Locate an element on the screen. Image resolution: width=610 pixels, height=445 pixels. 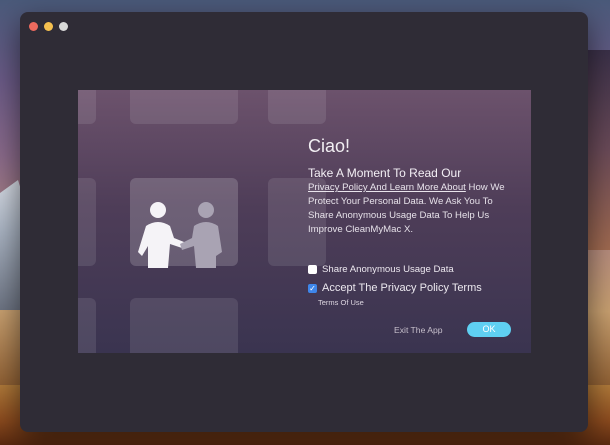
handshake-icon is located at coordinates (180, 235).